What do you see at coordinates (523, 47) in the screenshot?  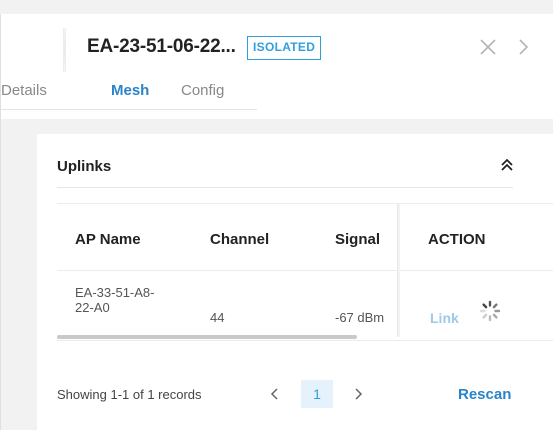 I see `chevron-right-icon` at bounding box center [523, 47].